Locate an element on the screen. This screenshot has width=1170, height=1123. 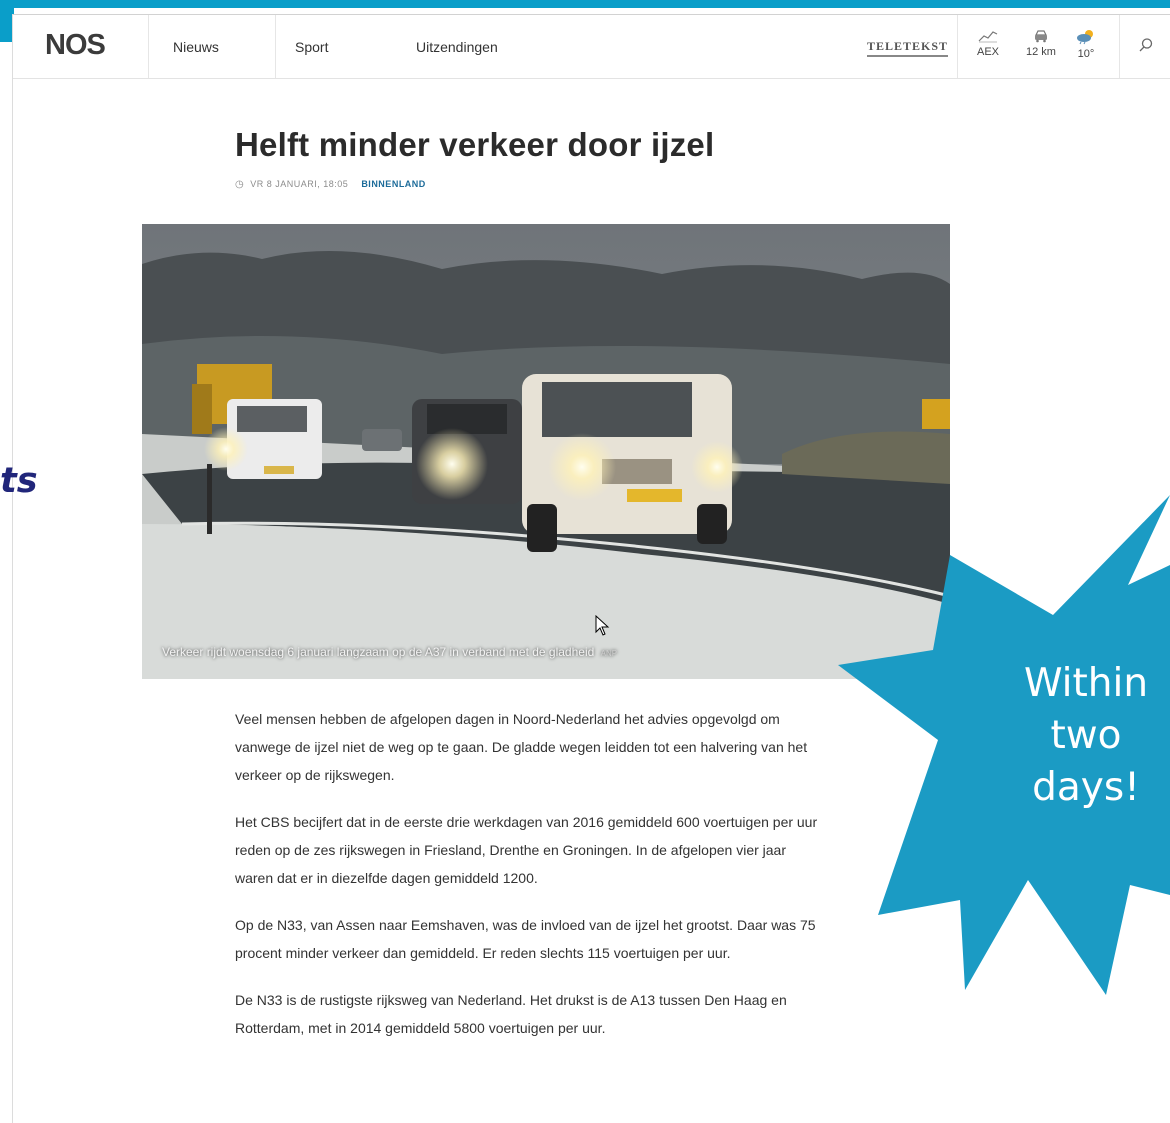
slide-side-text: ts is located at coordinates (19, 481).